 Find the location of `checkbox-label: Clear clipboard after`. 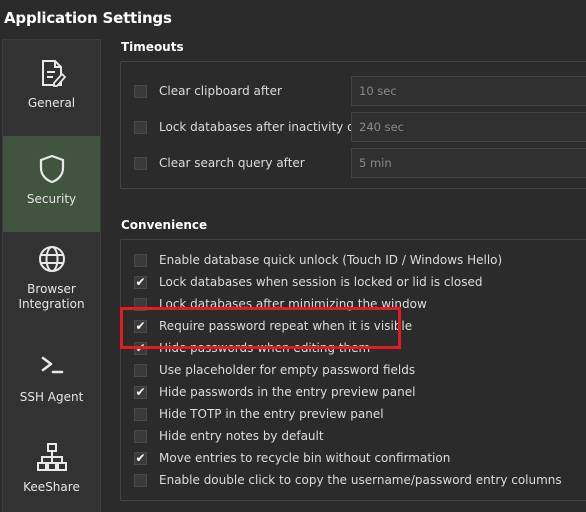

checkbox-label: Clear clipboard after is located at coordinates (220, 91).